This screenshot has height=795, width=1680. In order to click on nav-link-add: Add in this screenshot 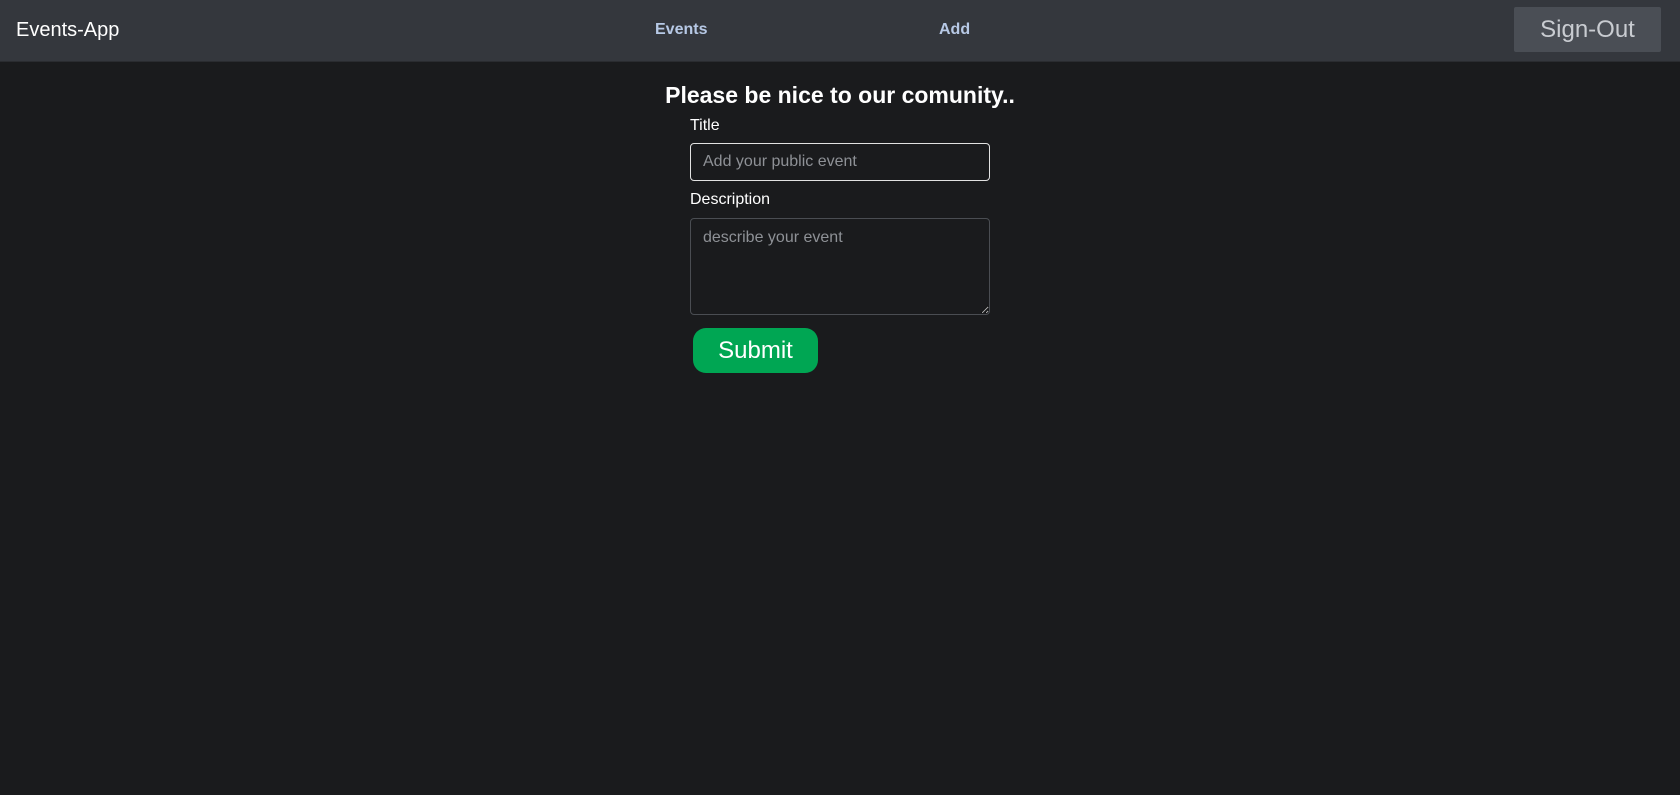, I will do `click(954, 30)`.